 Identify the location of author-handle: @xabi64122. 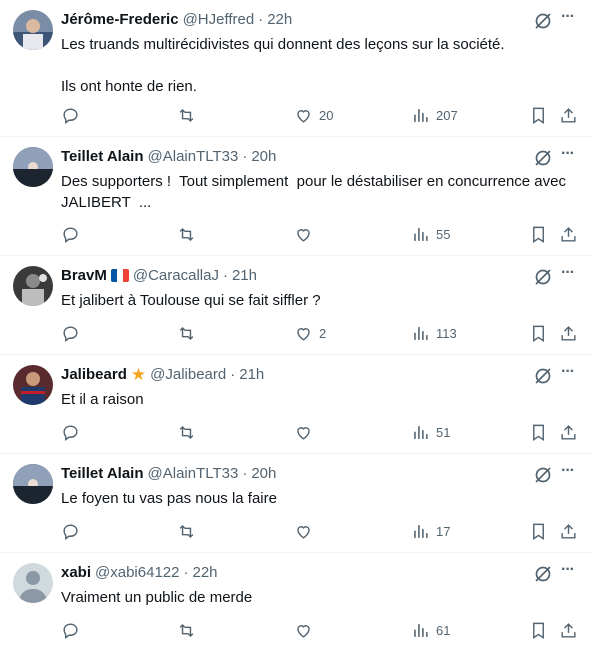
(137, 572).